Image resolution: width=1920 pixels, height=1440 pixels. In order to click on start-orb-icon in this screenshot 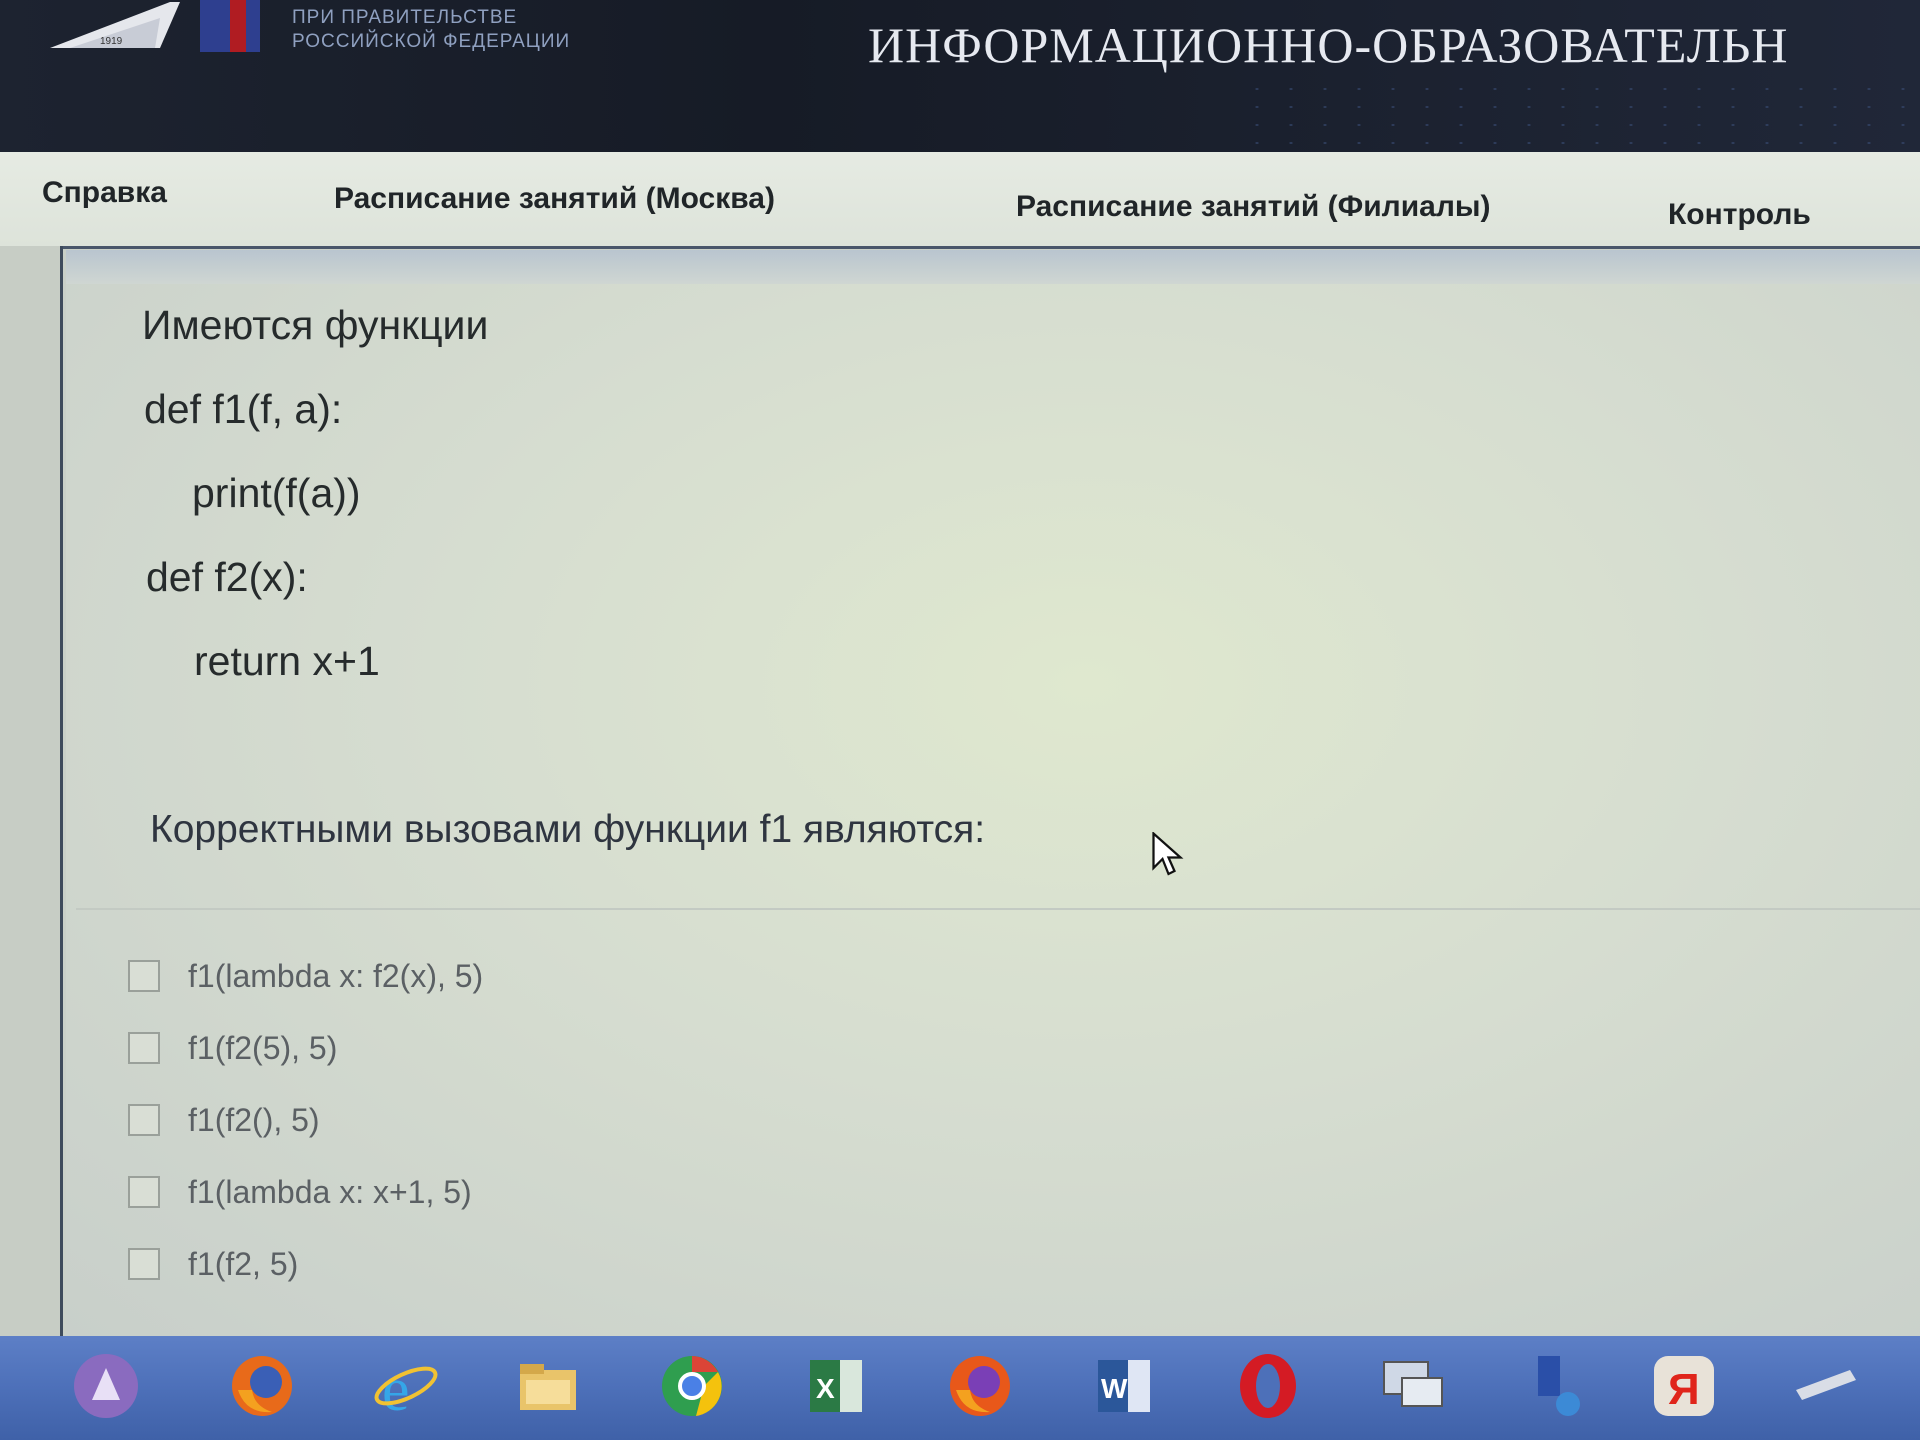, I will do `click(106, 1386)`.